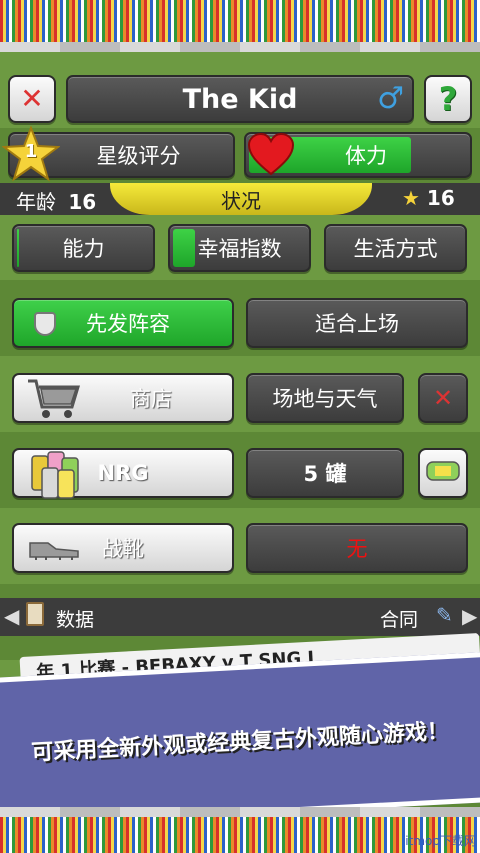 This screenshot has width=480, height=853. Describe the element at coordinates (444, 615) in the screenshot. I see `pen-icon: ✎` at that location.